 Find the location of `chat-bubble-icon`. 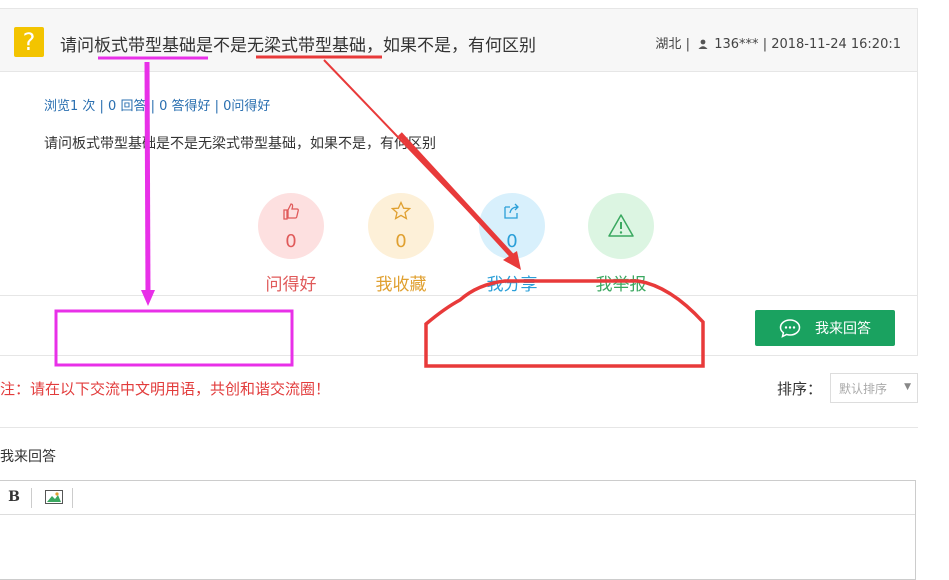

chat-bubble-icon is located at coordinates (790, 328).